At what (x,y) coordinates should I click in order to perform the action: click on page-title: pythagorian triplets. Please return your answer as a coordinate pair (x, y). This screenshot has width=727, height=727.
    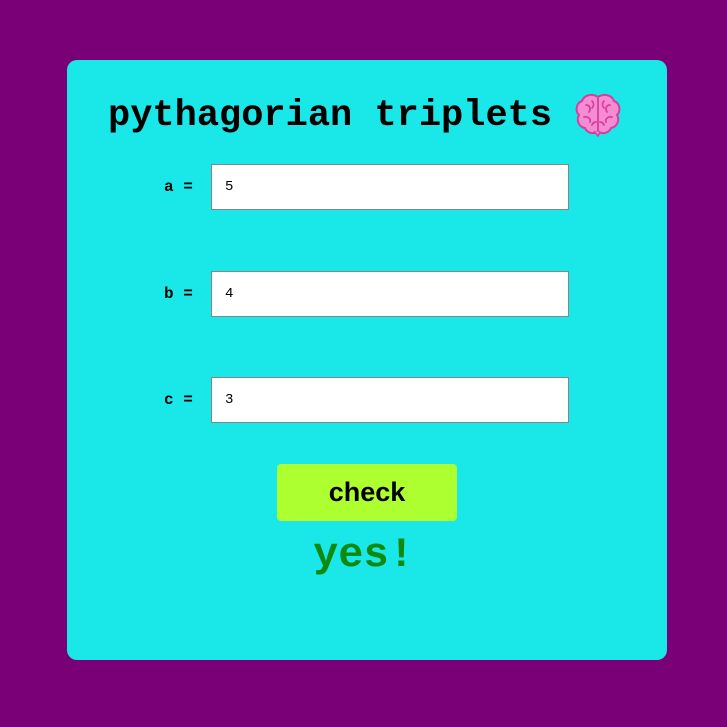
    Looking at the image, I should click on (330, 116).